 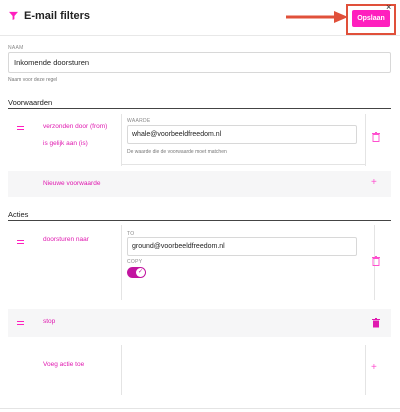 What do you see at coordinates (18, 214) in the screenshot?
I see `actions-title: Acties` at bounding box center [18, 214].